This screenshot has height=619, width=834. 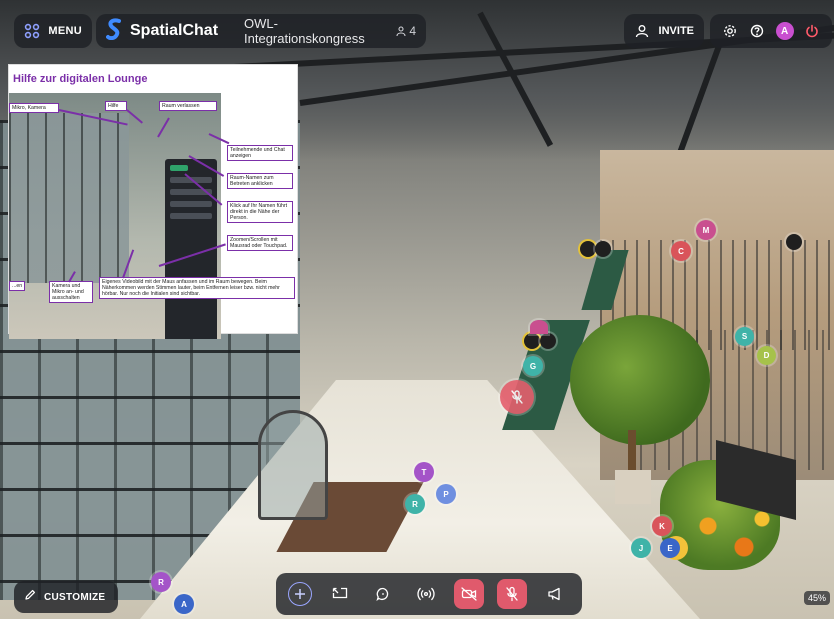 I want to click on callout-raum-namen: Raum-Namen zum Betreten anklicken, so click(x=260, y=181).